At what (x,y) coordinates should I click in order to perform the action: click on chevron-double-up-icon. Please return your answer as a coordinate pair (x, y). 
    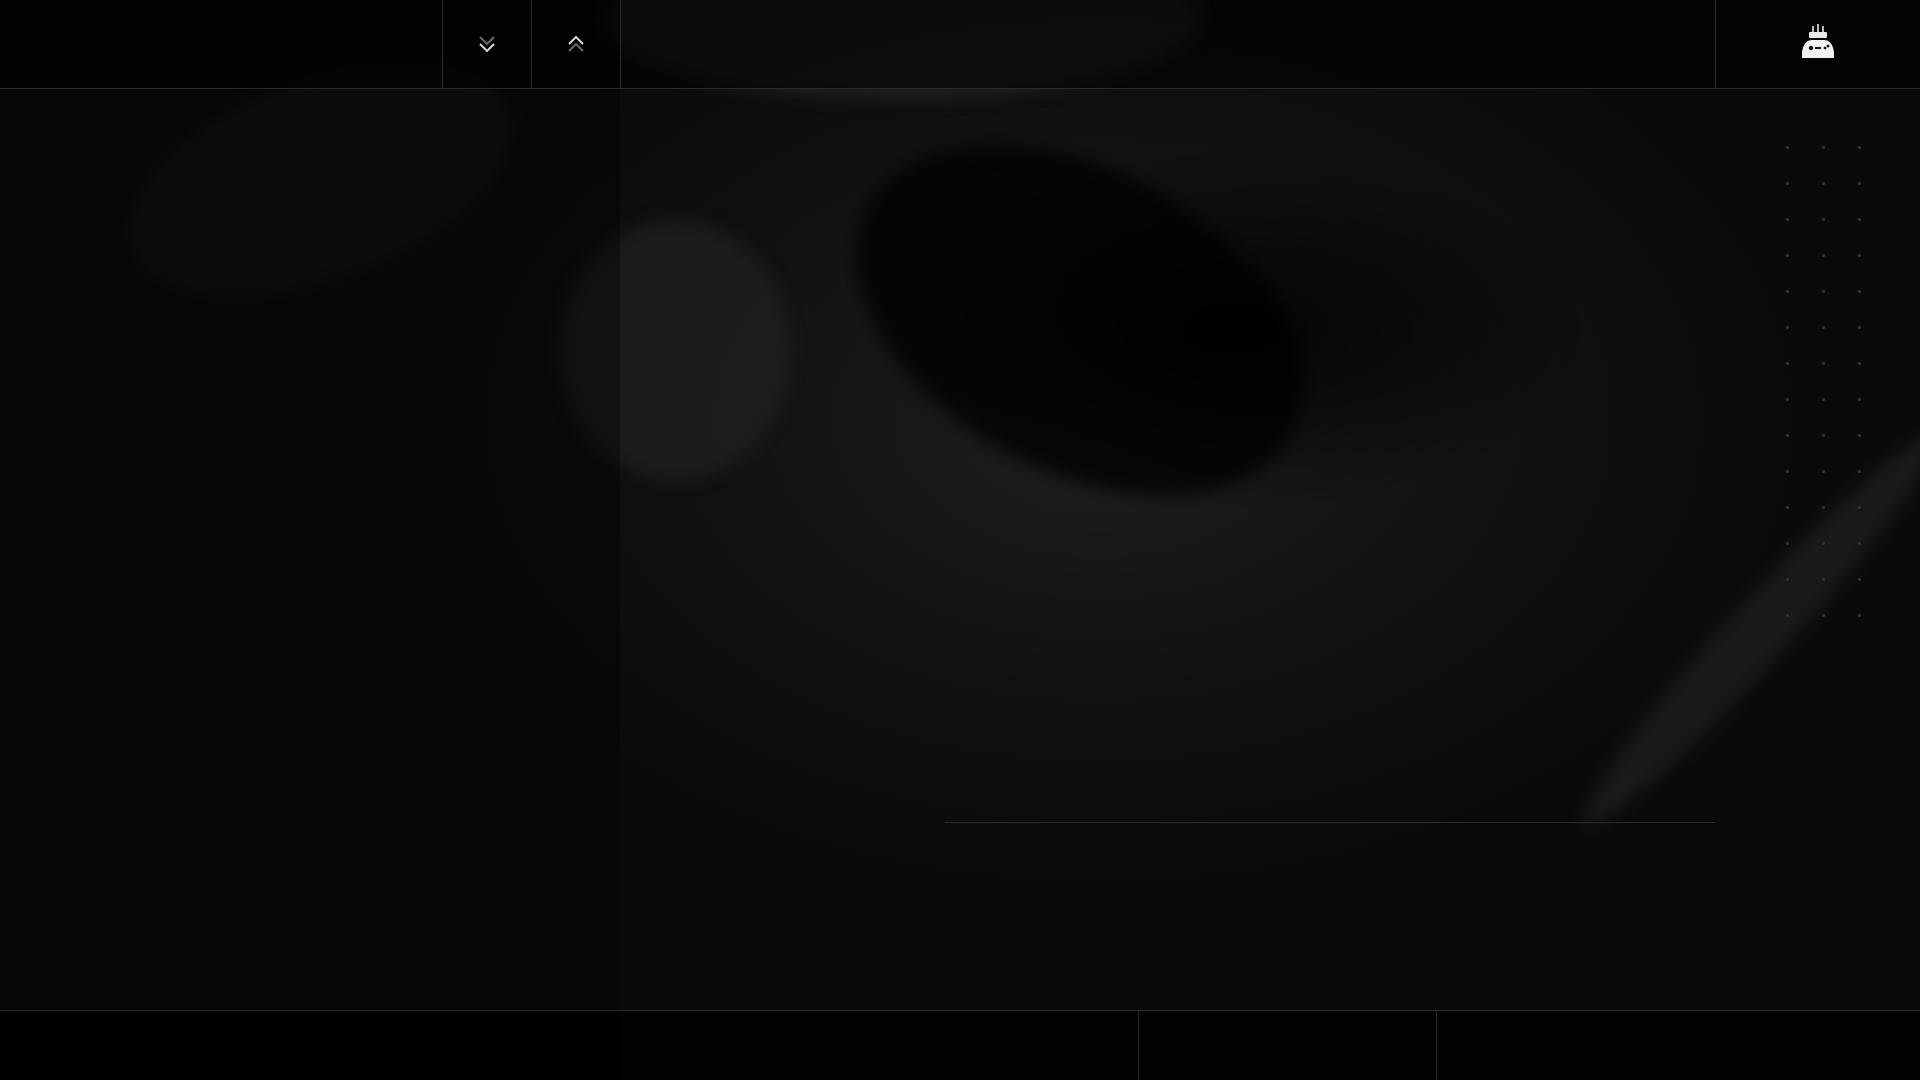
    Looking at the image, I should click on (576, 44).